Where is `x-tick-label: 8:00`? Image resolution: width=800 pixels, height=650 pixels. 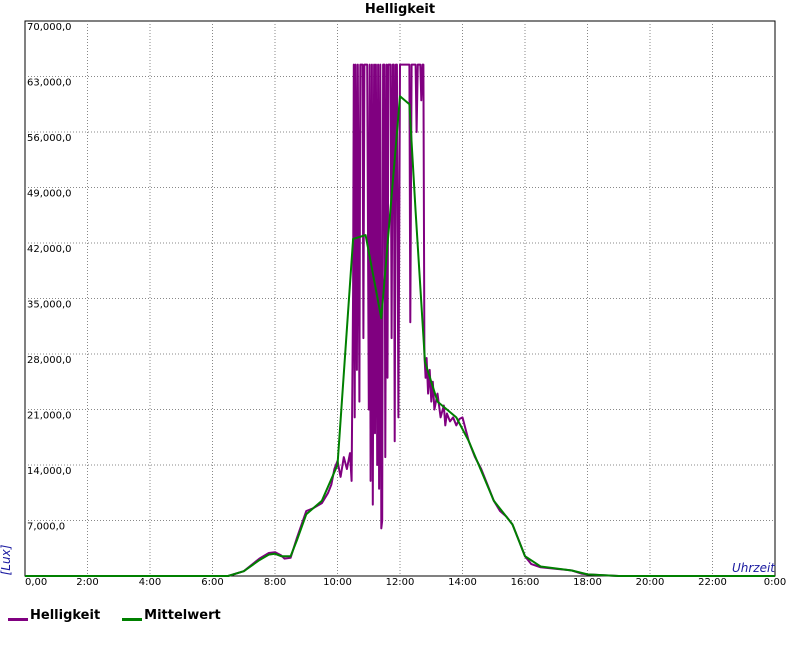
x-tick-label: 8:00 is located at coordinates (275, 582).